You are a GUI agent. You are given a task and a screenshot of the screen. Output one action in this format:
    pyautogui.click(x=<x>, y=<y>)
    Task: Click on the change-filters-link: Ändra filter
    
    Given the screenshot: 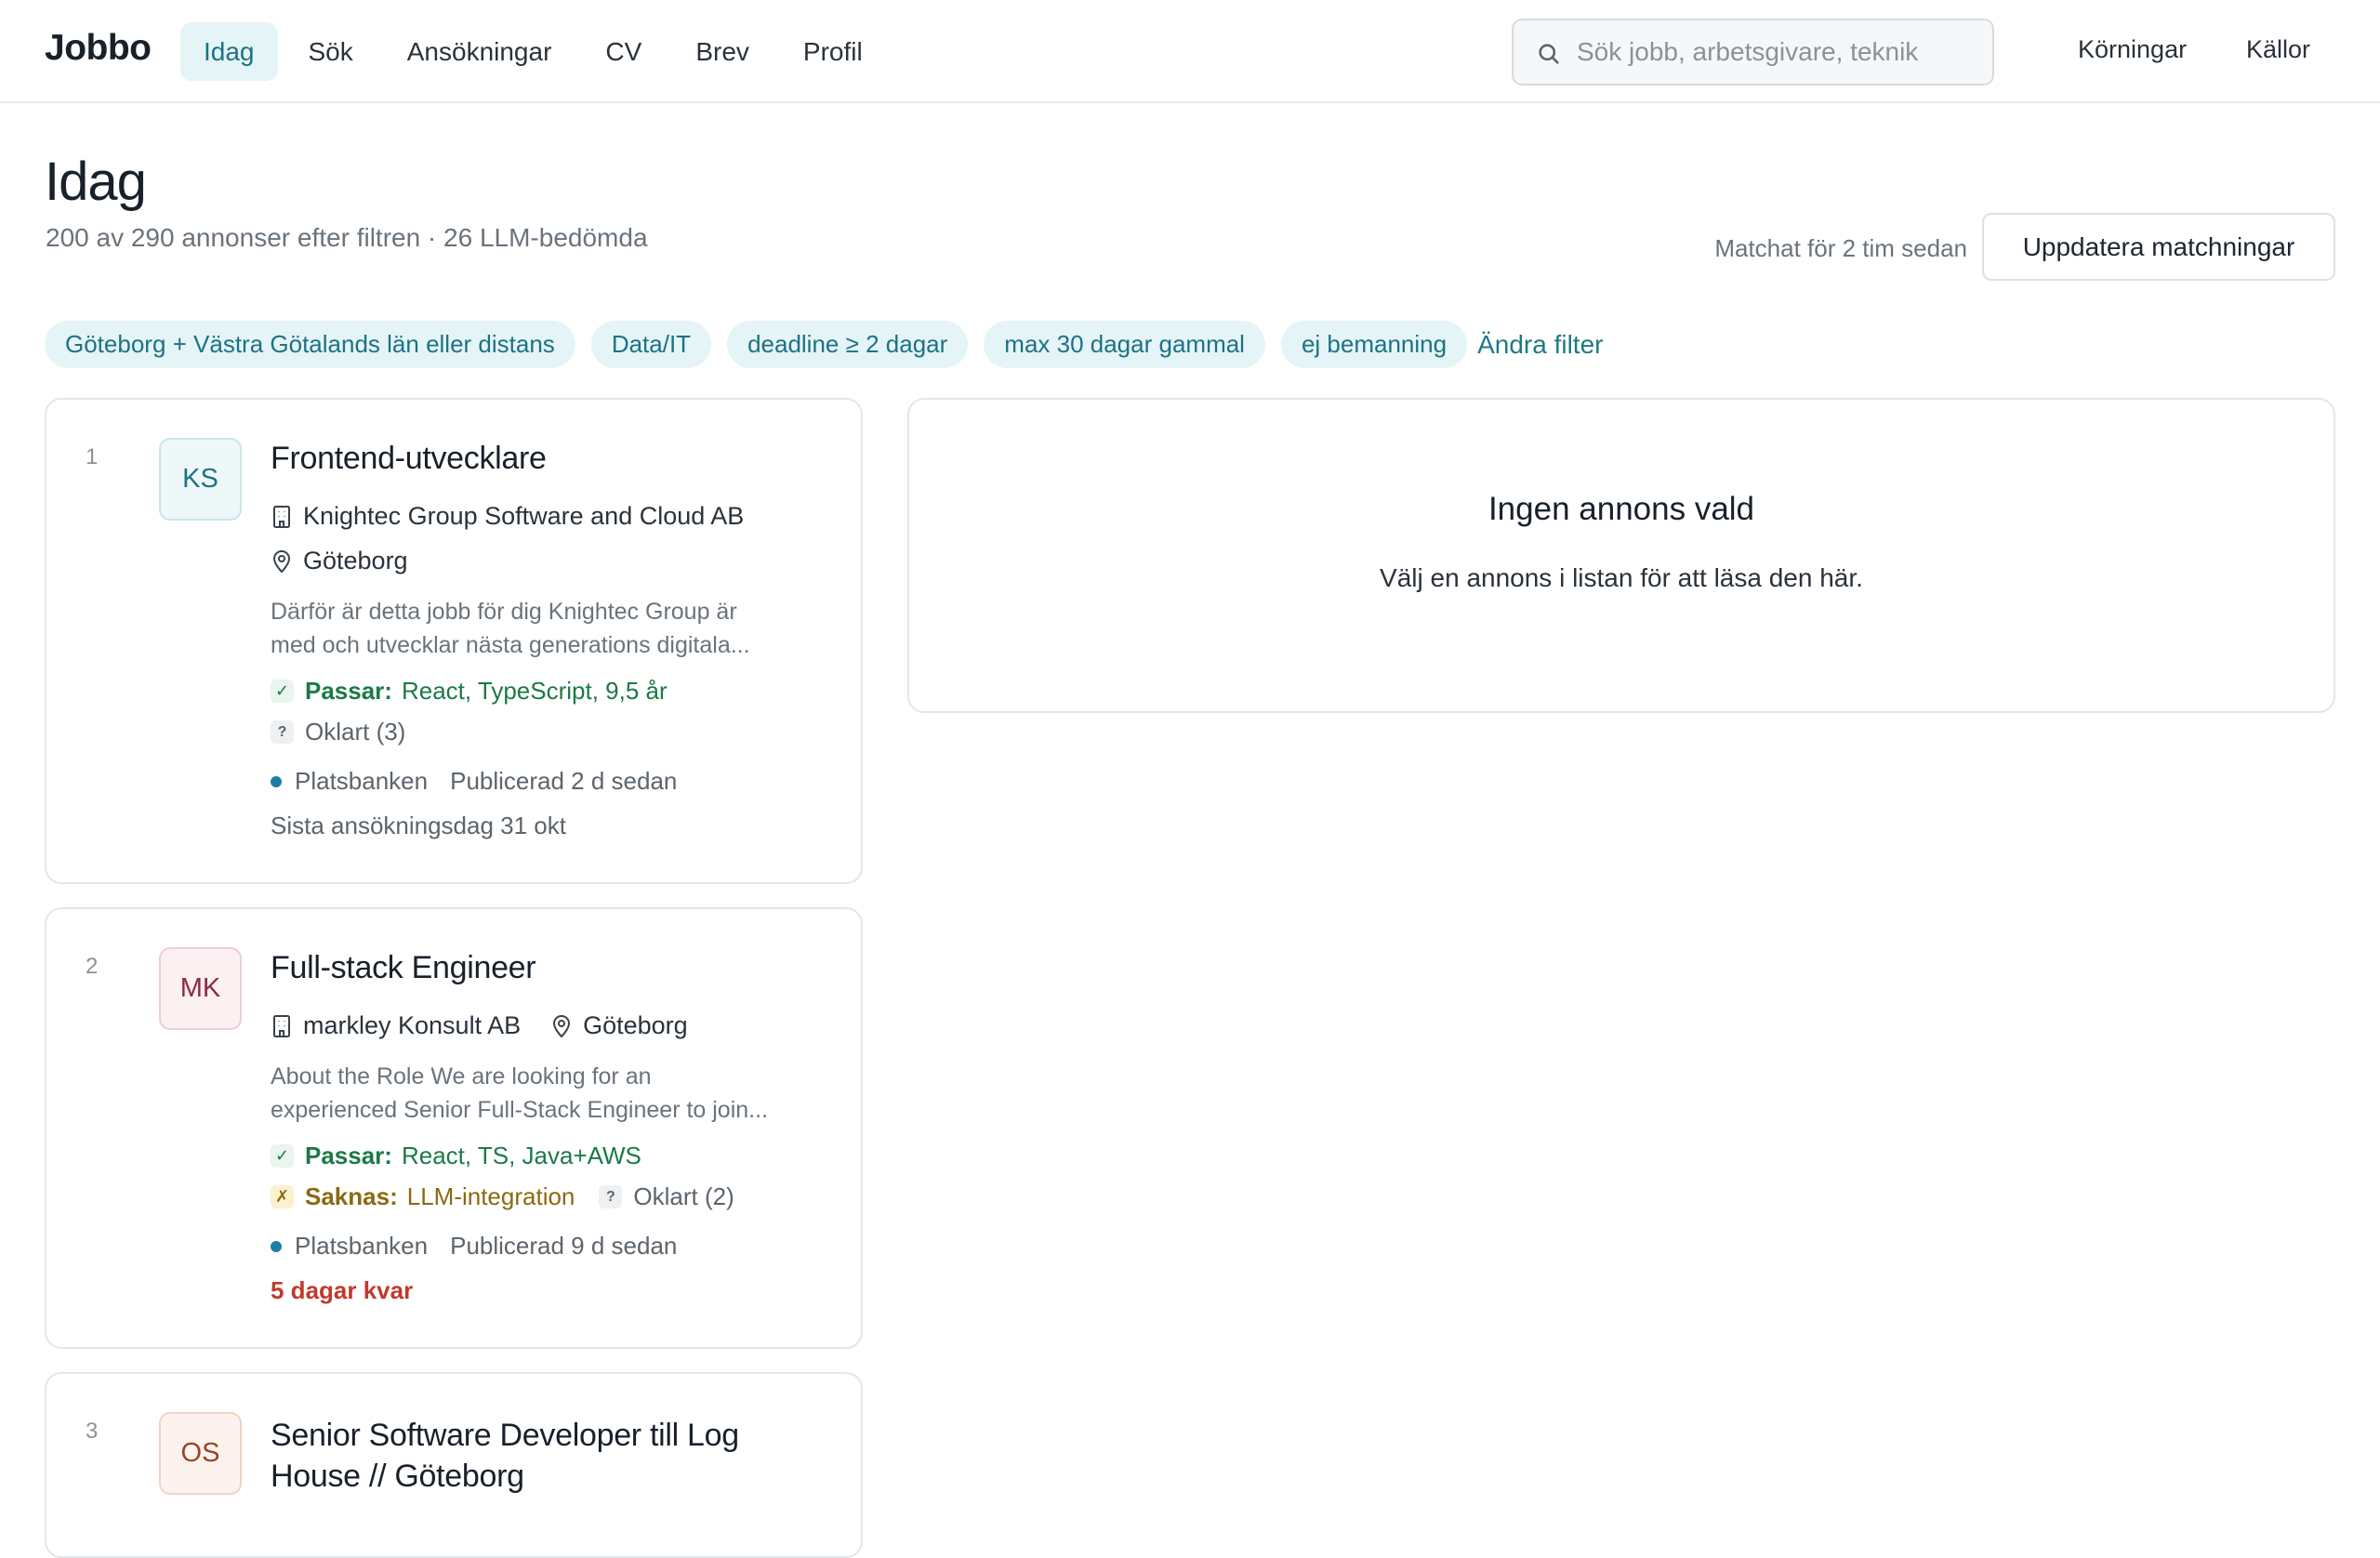 What is the action you would take?
    pyautogui.click(x=1540, y=345)
    